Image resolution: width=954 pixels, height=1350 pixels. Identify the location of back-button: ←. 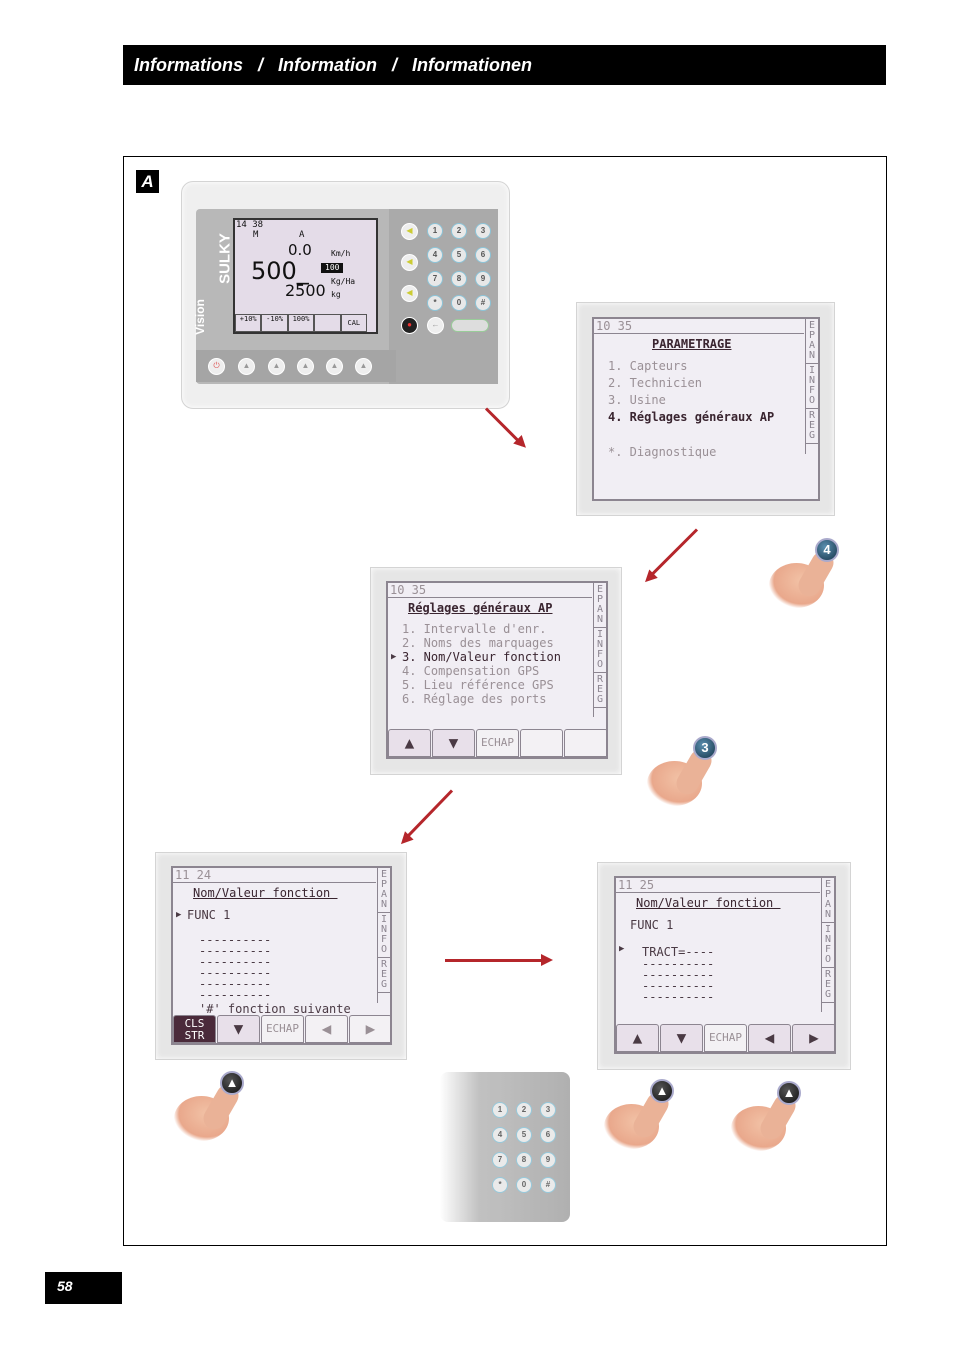
(435, 325).